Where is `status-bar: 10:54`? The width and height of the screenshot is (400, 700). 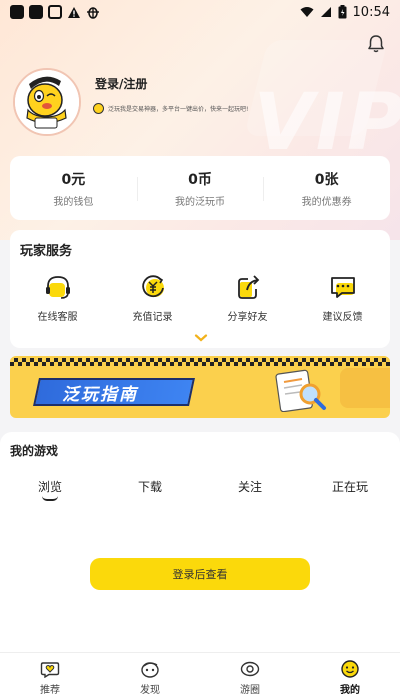
status-bar: 10:54 is located at coordinates (200, 12).